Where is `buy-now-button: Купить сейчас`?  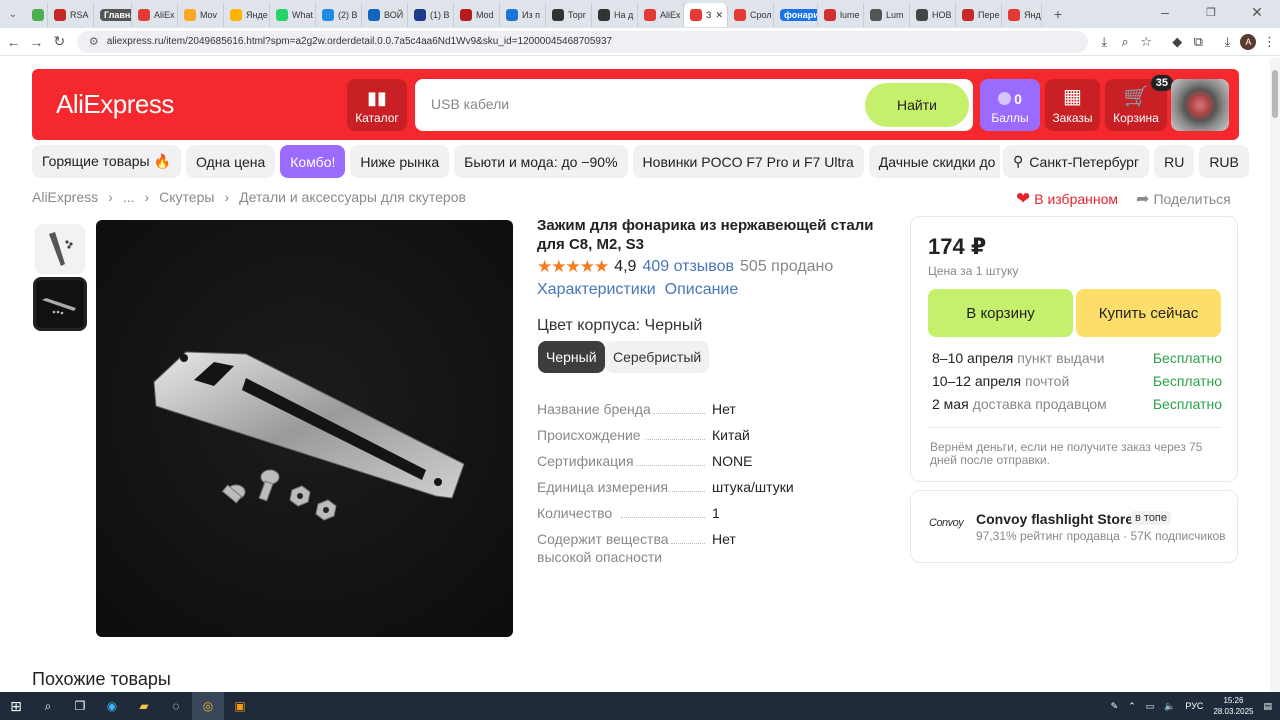
buy-now-button: Купить сейчас is located at coordinates (1148, 313).